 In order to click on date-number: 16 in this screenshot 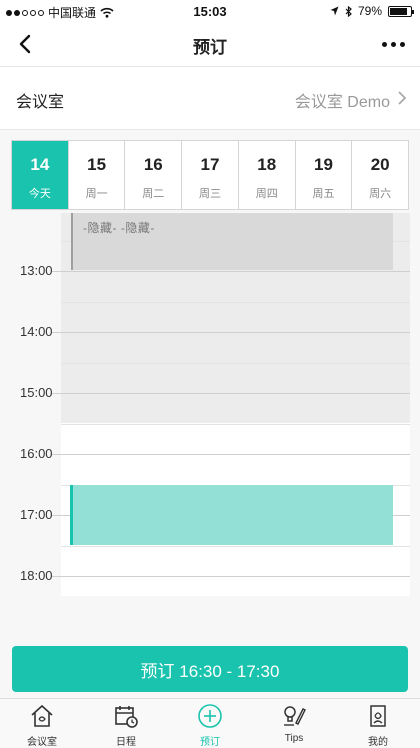, I will do `click(153, 164)`.